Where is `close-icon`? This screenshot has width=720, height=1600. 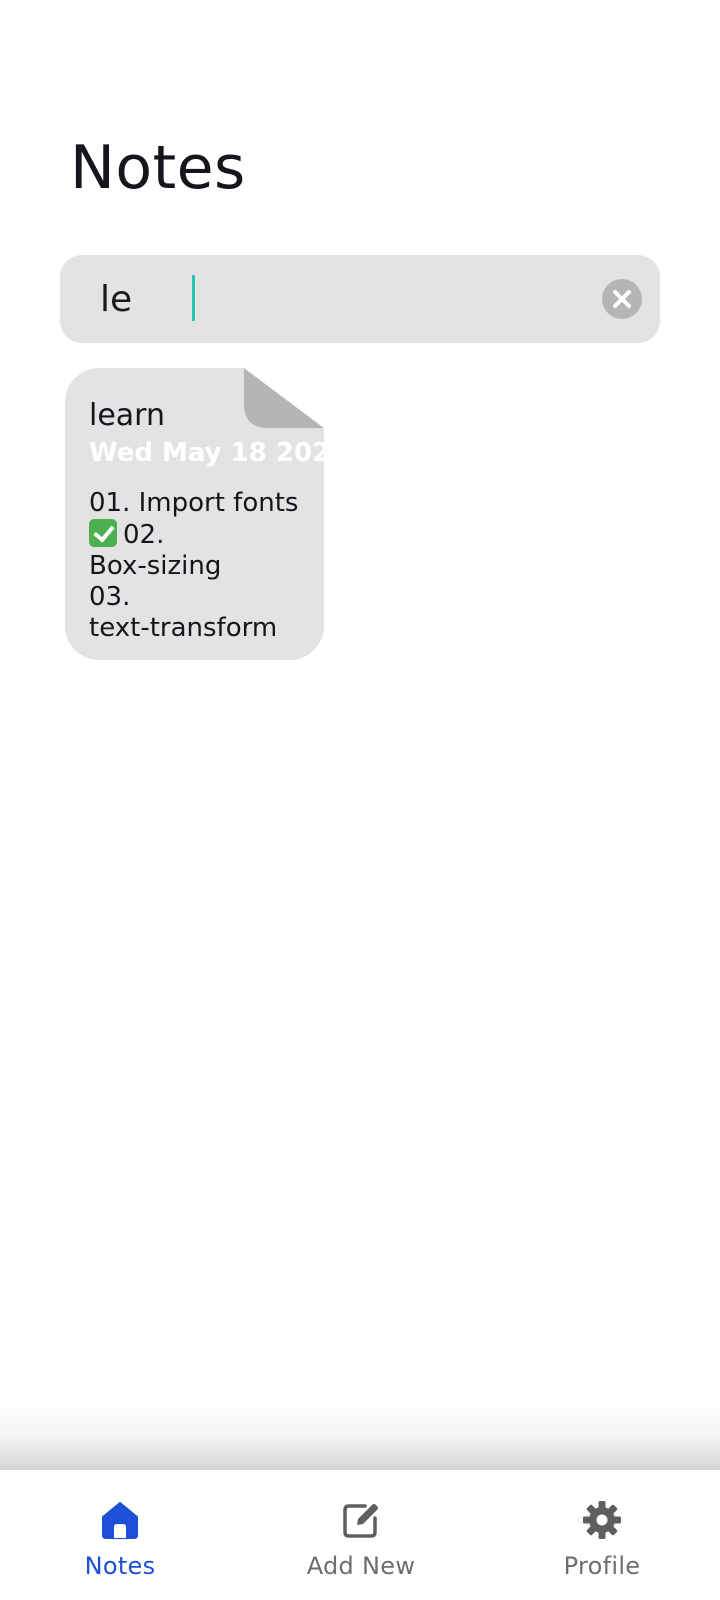 close-icon is located at coordinates (622, 299).